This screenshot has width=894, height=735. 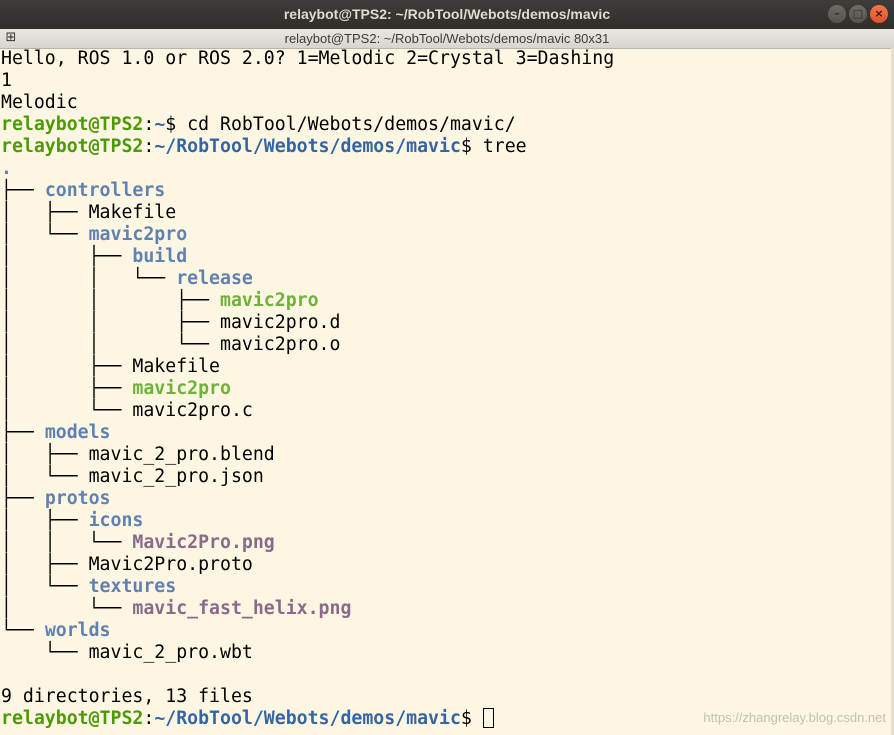 I want to click on tree-directory: build, so click(x=160, y=256).